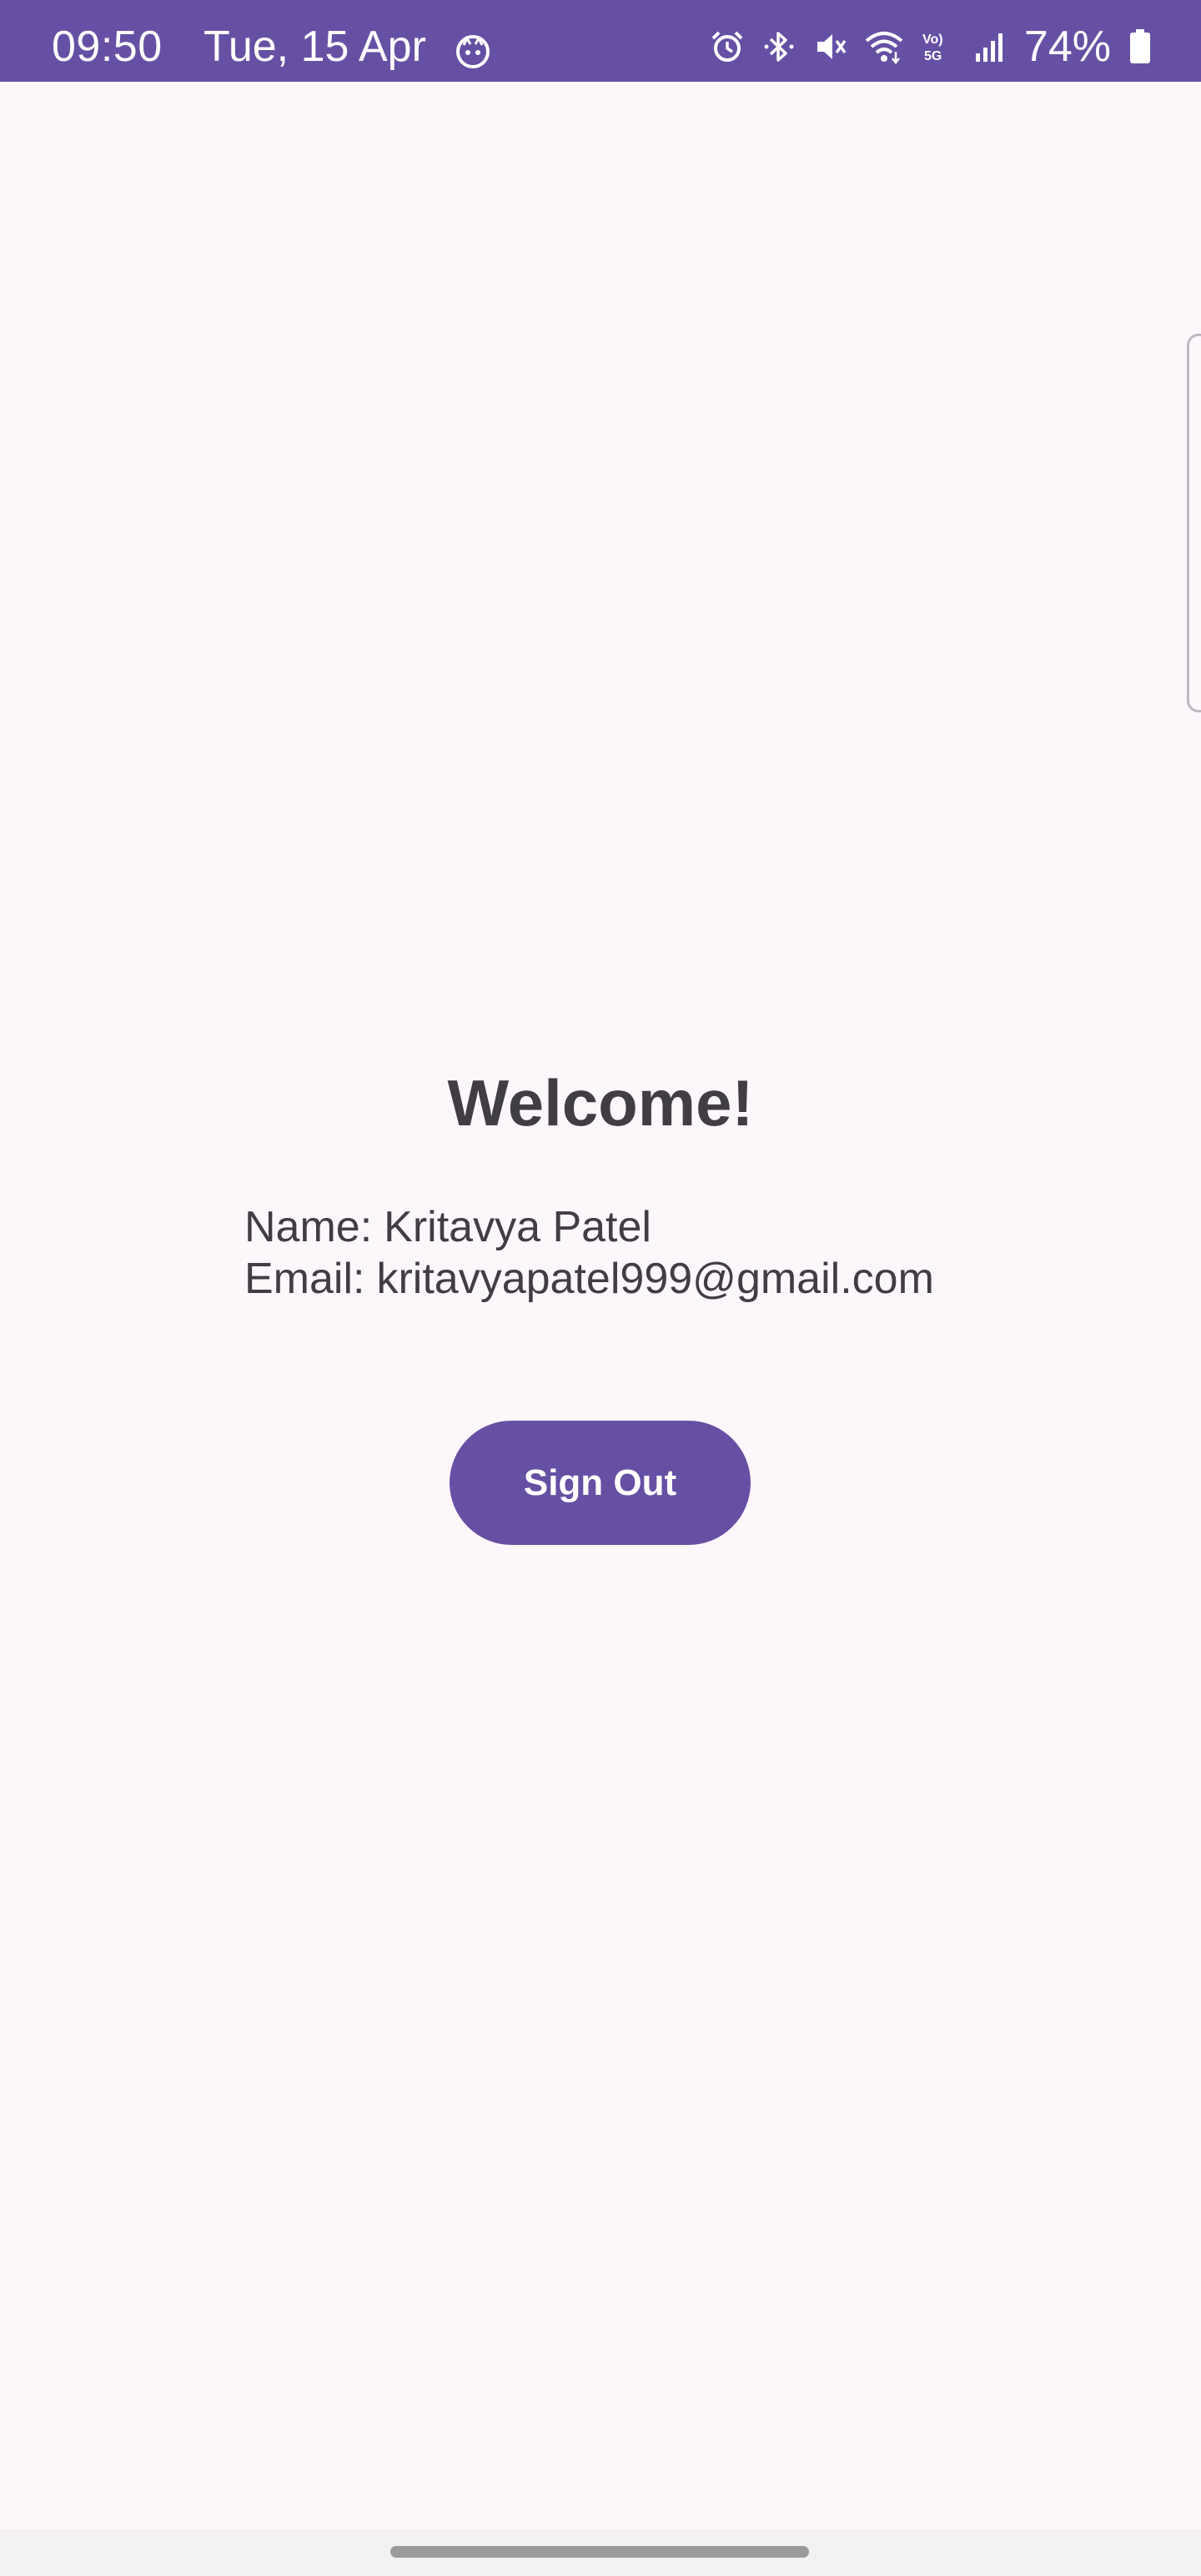  Describe the element at coordinates (1140, 46) in the screenshot. I see `battery-icon` at that location.